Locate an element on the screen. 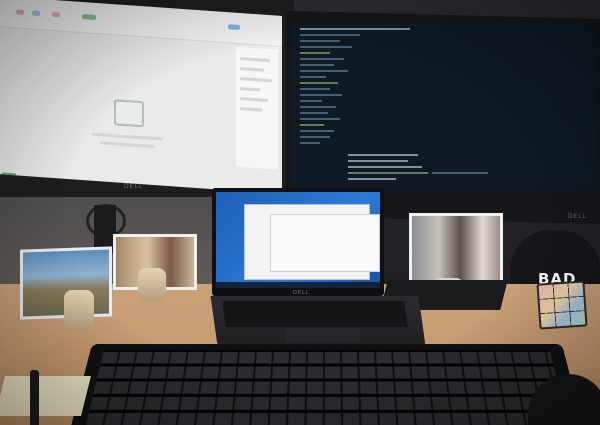 This screenshot has height=425, width=600. keyboard-keys is located at coordinates (327, 387).